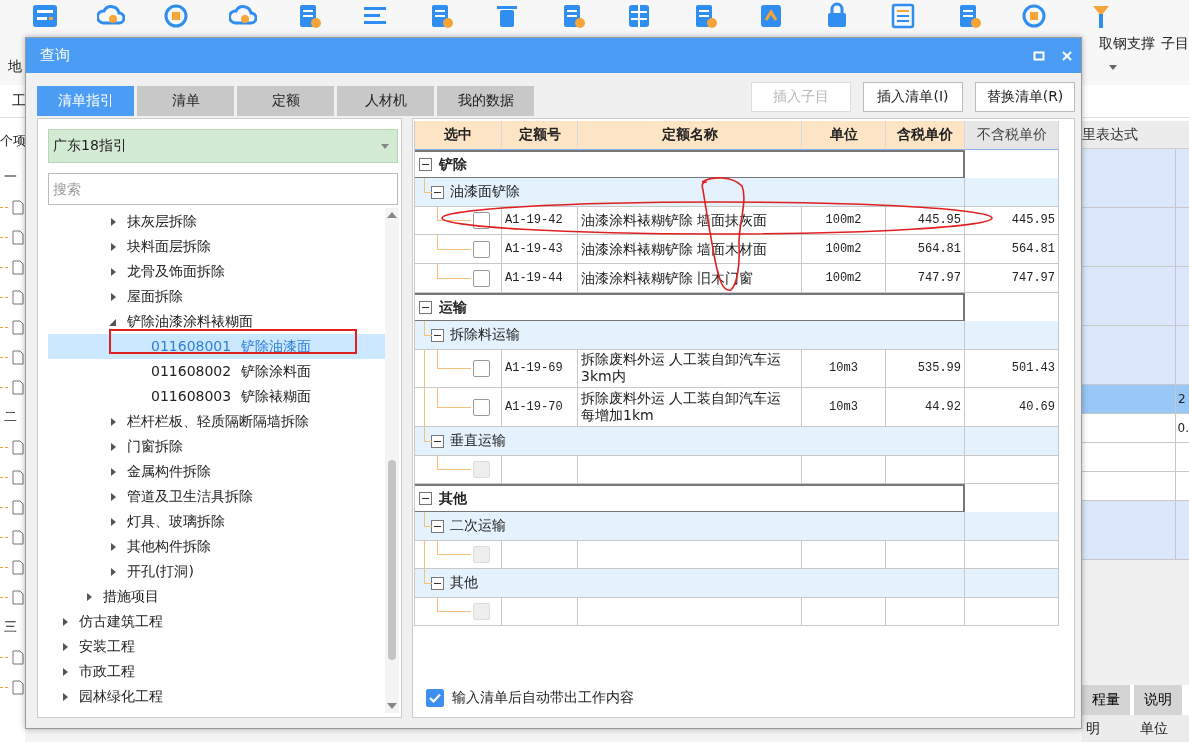 This screenshot has height=742, width=1189. Describe the element at coordinates (19, 101) in the screenshot. I see `ribbon-tab: 工` at that location.